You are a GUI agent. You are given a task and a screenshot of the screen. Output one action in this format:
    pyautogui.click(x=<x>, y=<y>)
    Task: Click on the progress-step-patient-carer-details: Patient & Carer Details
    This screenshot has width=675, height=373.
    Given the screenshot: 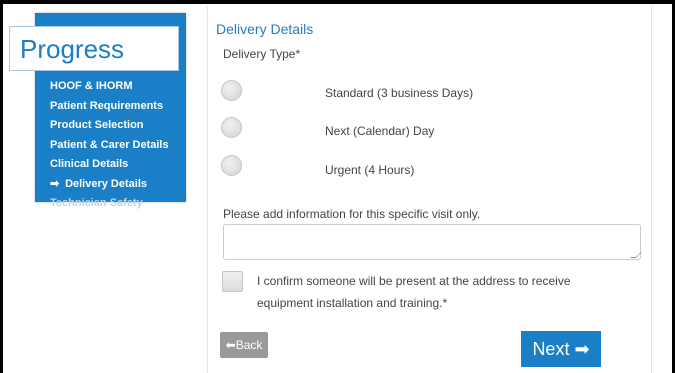 What is the action you would take?
    pyautogui.click(x=109, y=146)
    